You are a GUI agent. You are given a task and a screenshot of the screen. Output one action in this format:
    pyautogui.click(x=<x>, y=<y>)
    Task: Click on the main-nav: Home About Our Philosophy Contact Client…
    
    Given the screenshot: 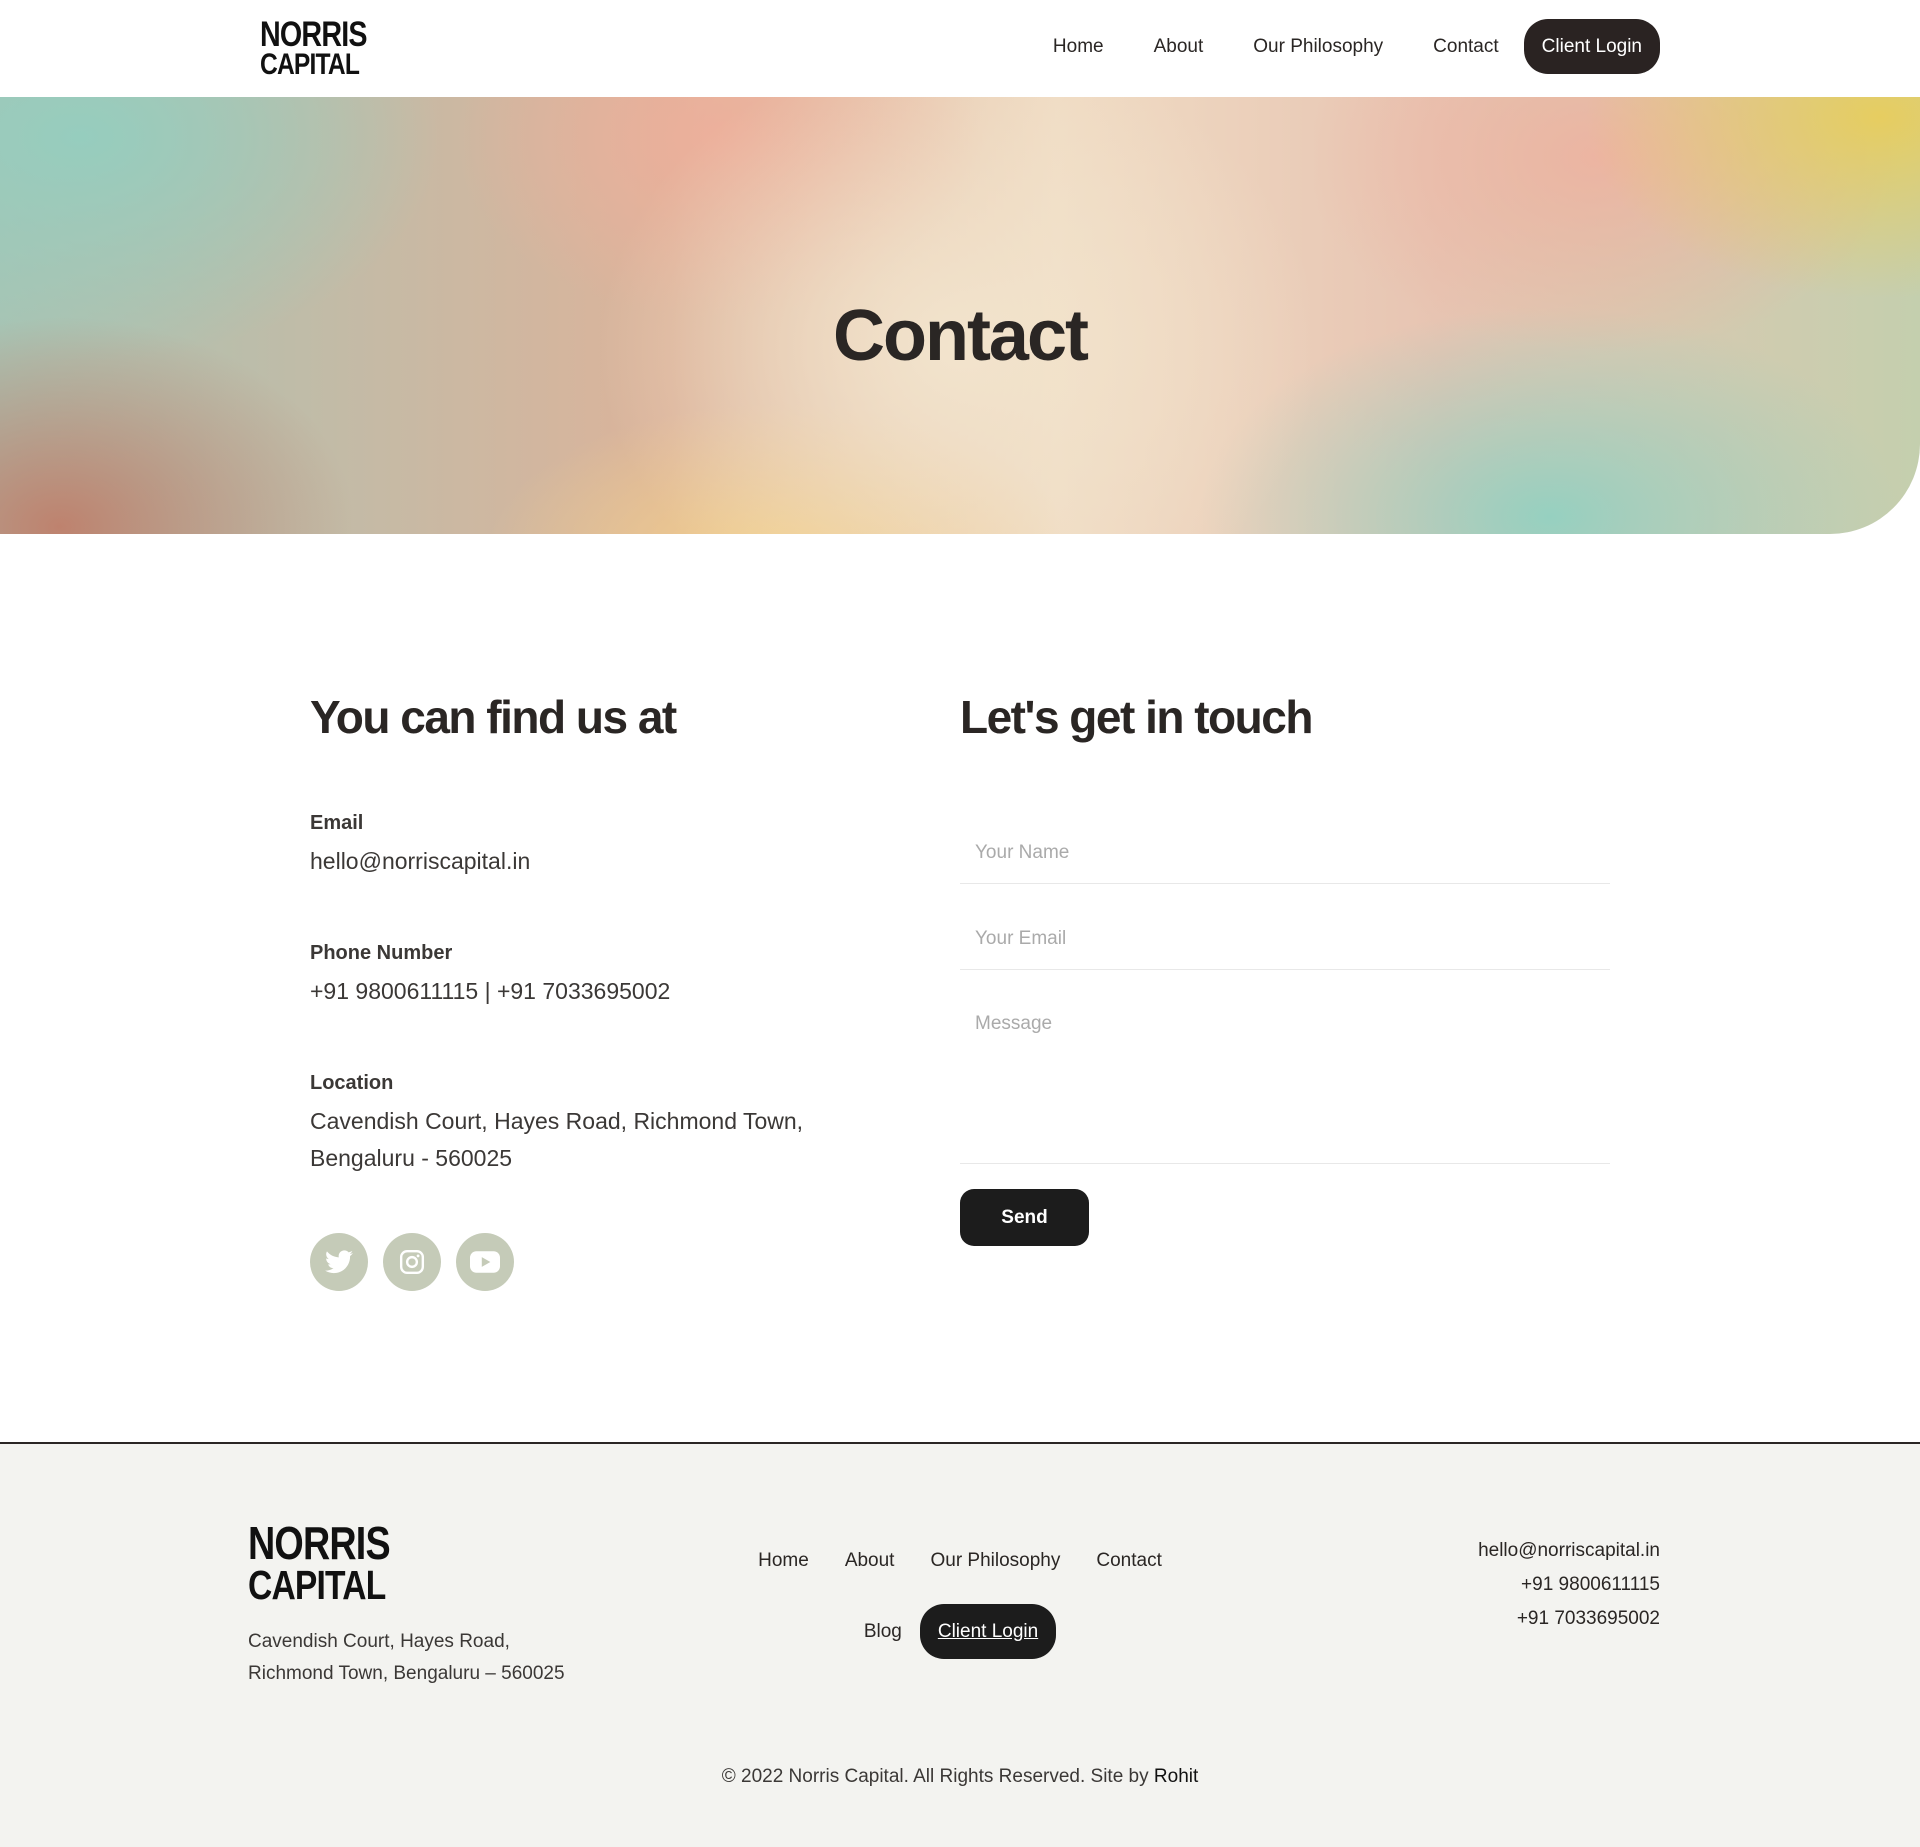 What is the action you would take?
    pyautogui.click(x=1356, y=46)
    